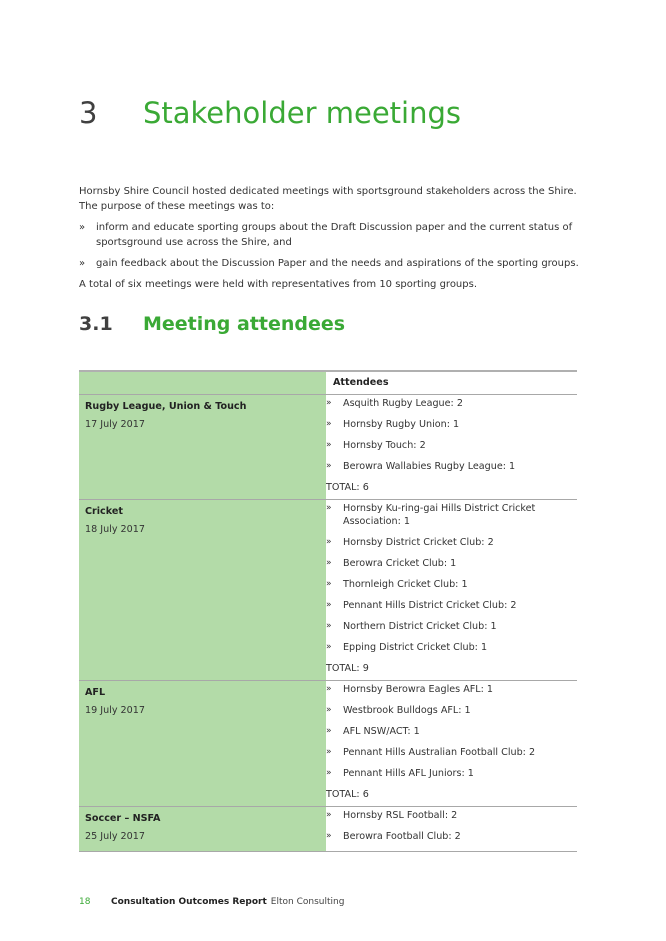  Describe the element at coordinates (403, 403) in the screenshot. I see `attendee-name: Asquith Rugby League: 2` at that location.